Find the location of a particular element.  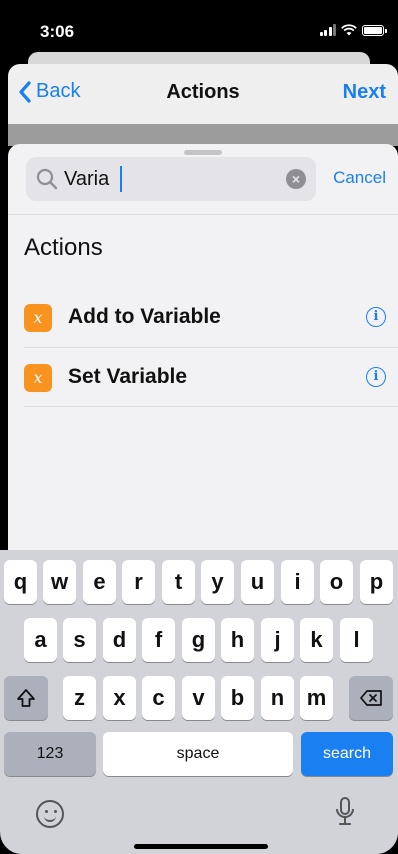

key-v: v is located at coordinates (198, 698).